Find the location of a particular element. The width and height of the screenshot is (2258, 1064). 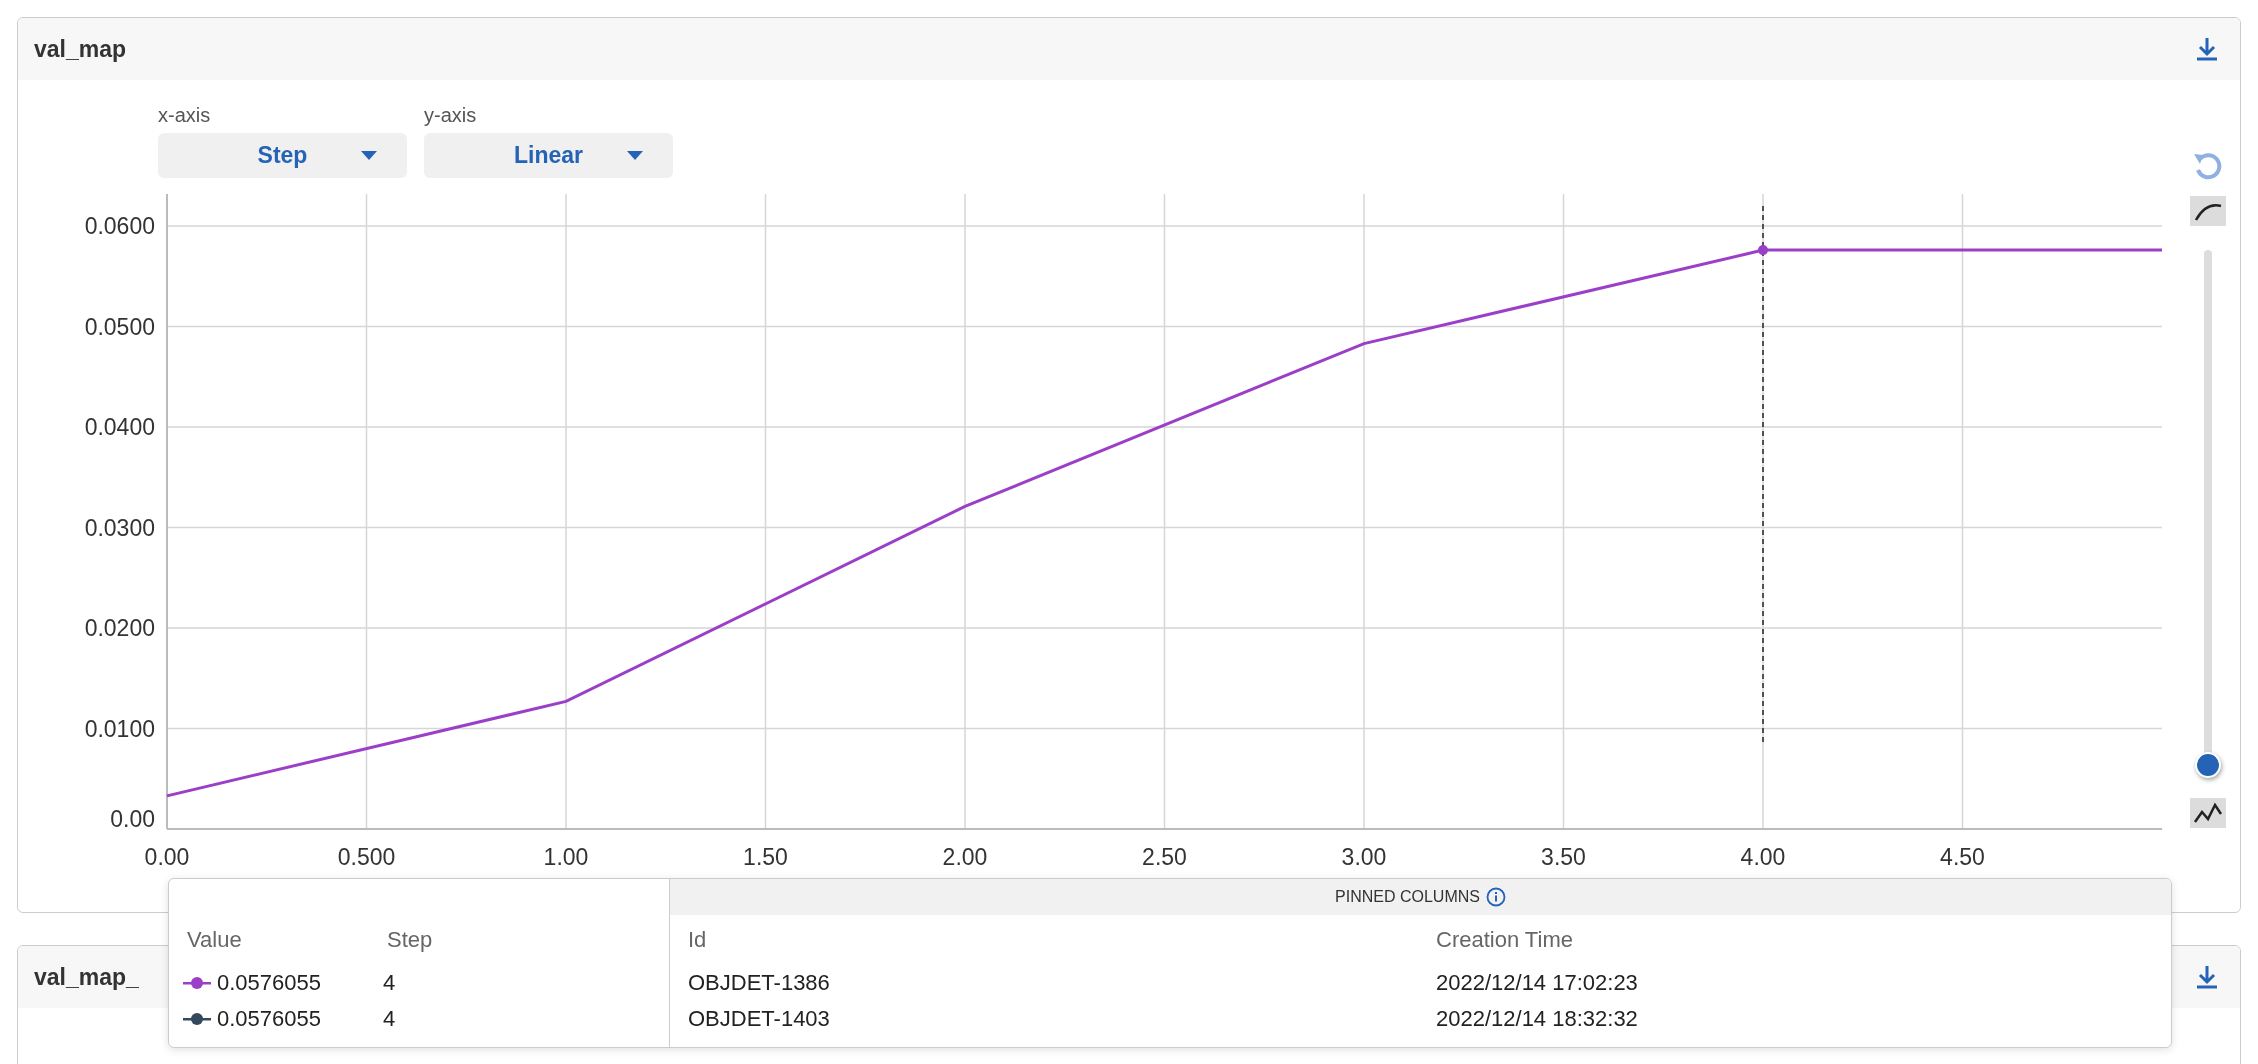

x-axis-dropdown: Step is located at coordinates (282, 155).